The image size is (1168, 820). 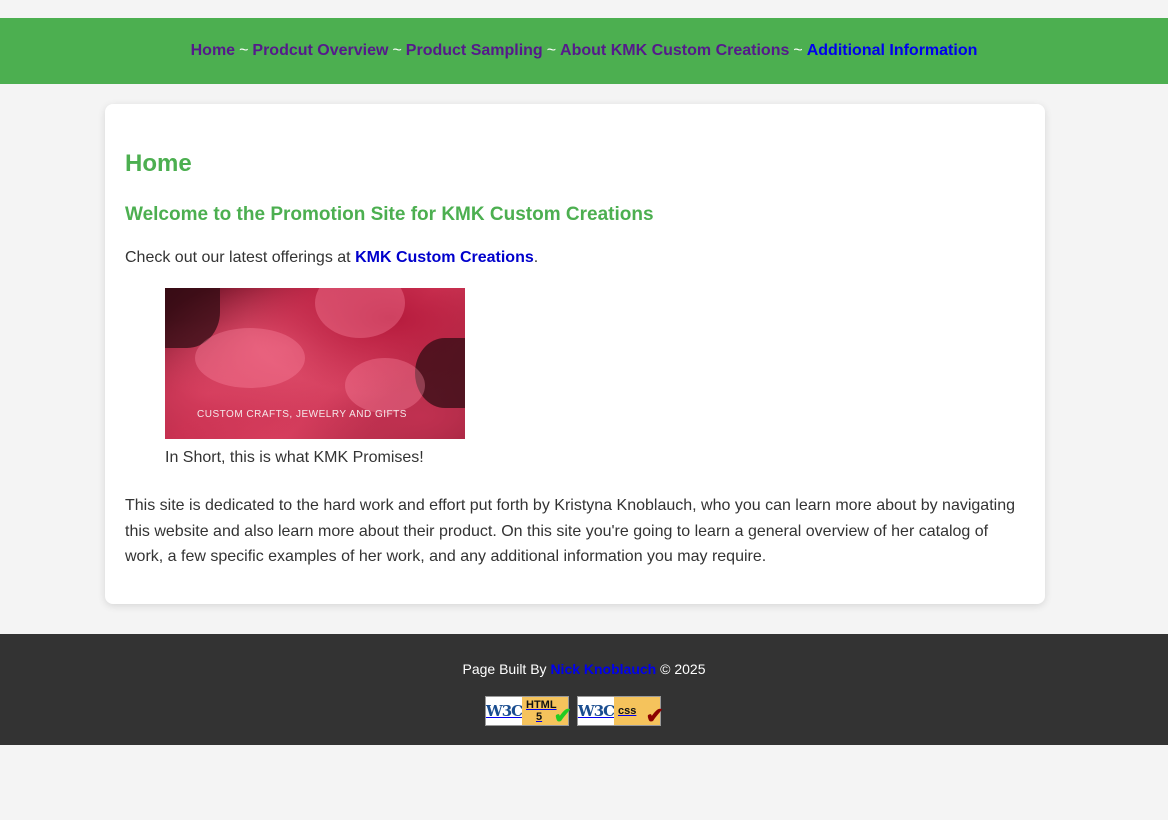 What do you see at coordinates (444, 257) in the screenshot?
I see `kmk-custom-creations-link: KMK Custom Creations` at bounding box center [444, 257].